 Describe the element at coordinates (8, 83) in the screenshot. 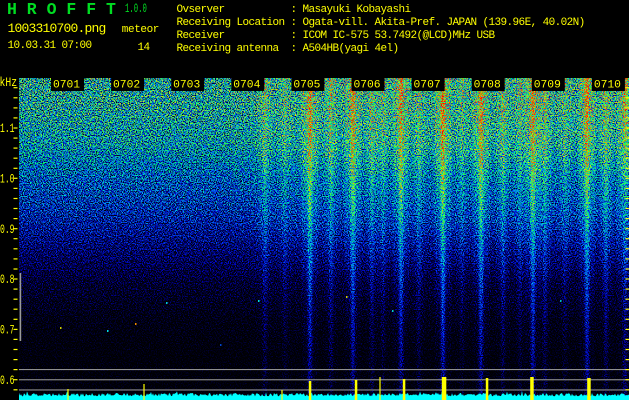

I see `svg-text: kHz` at that location.